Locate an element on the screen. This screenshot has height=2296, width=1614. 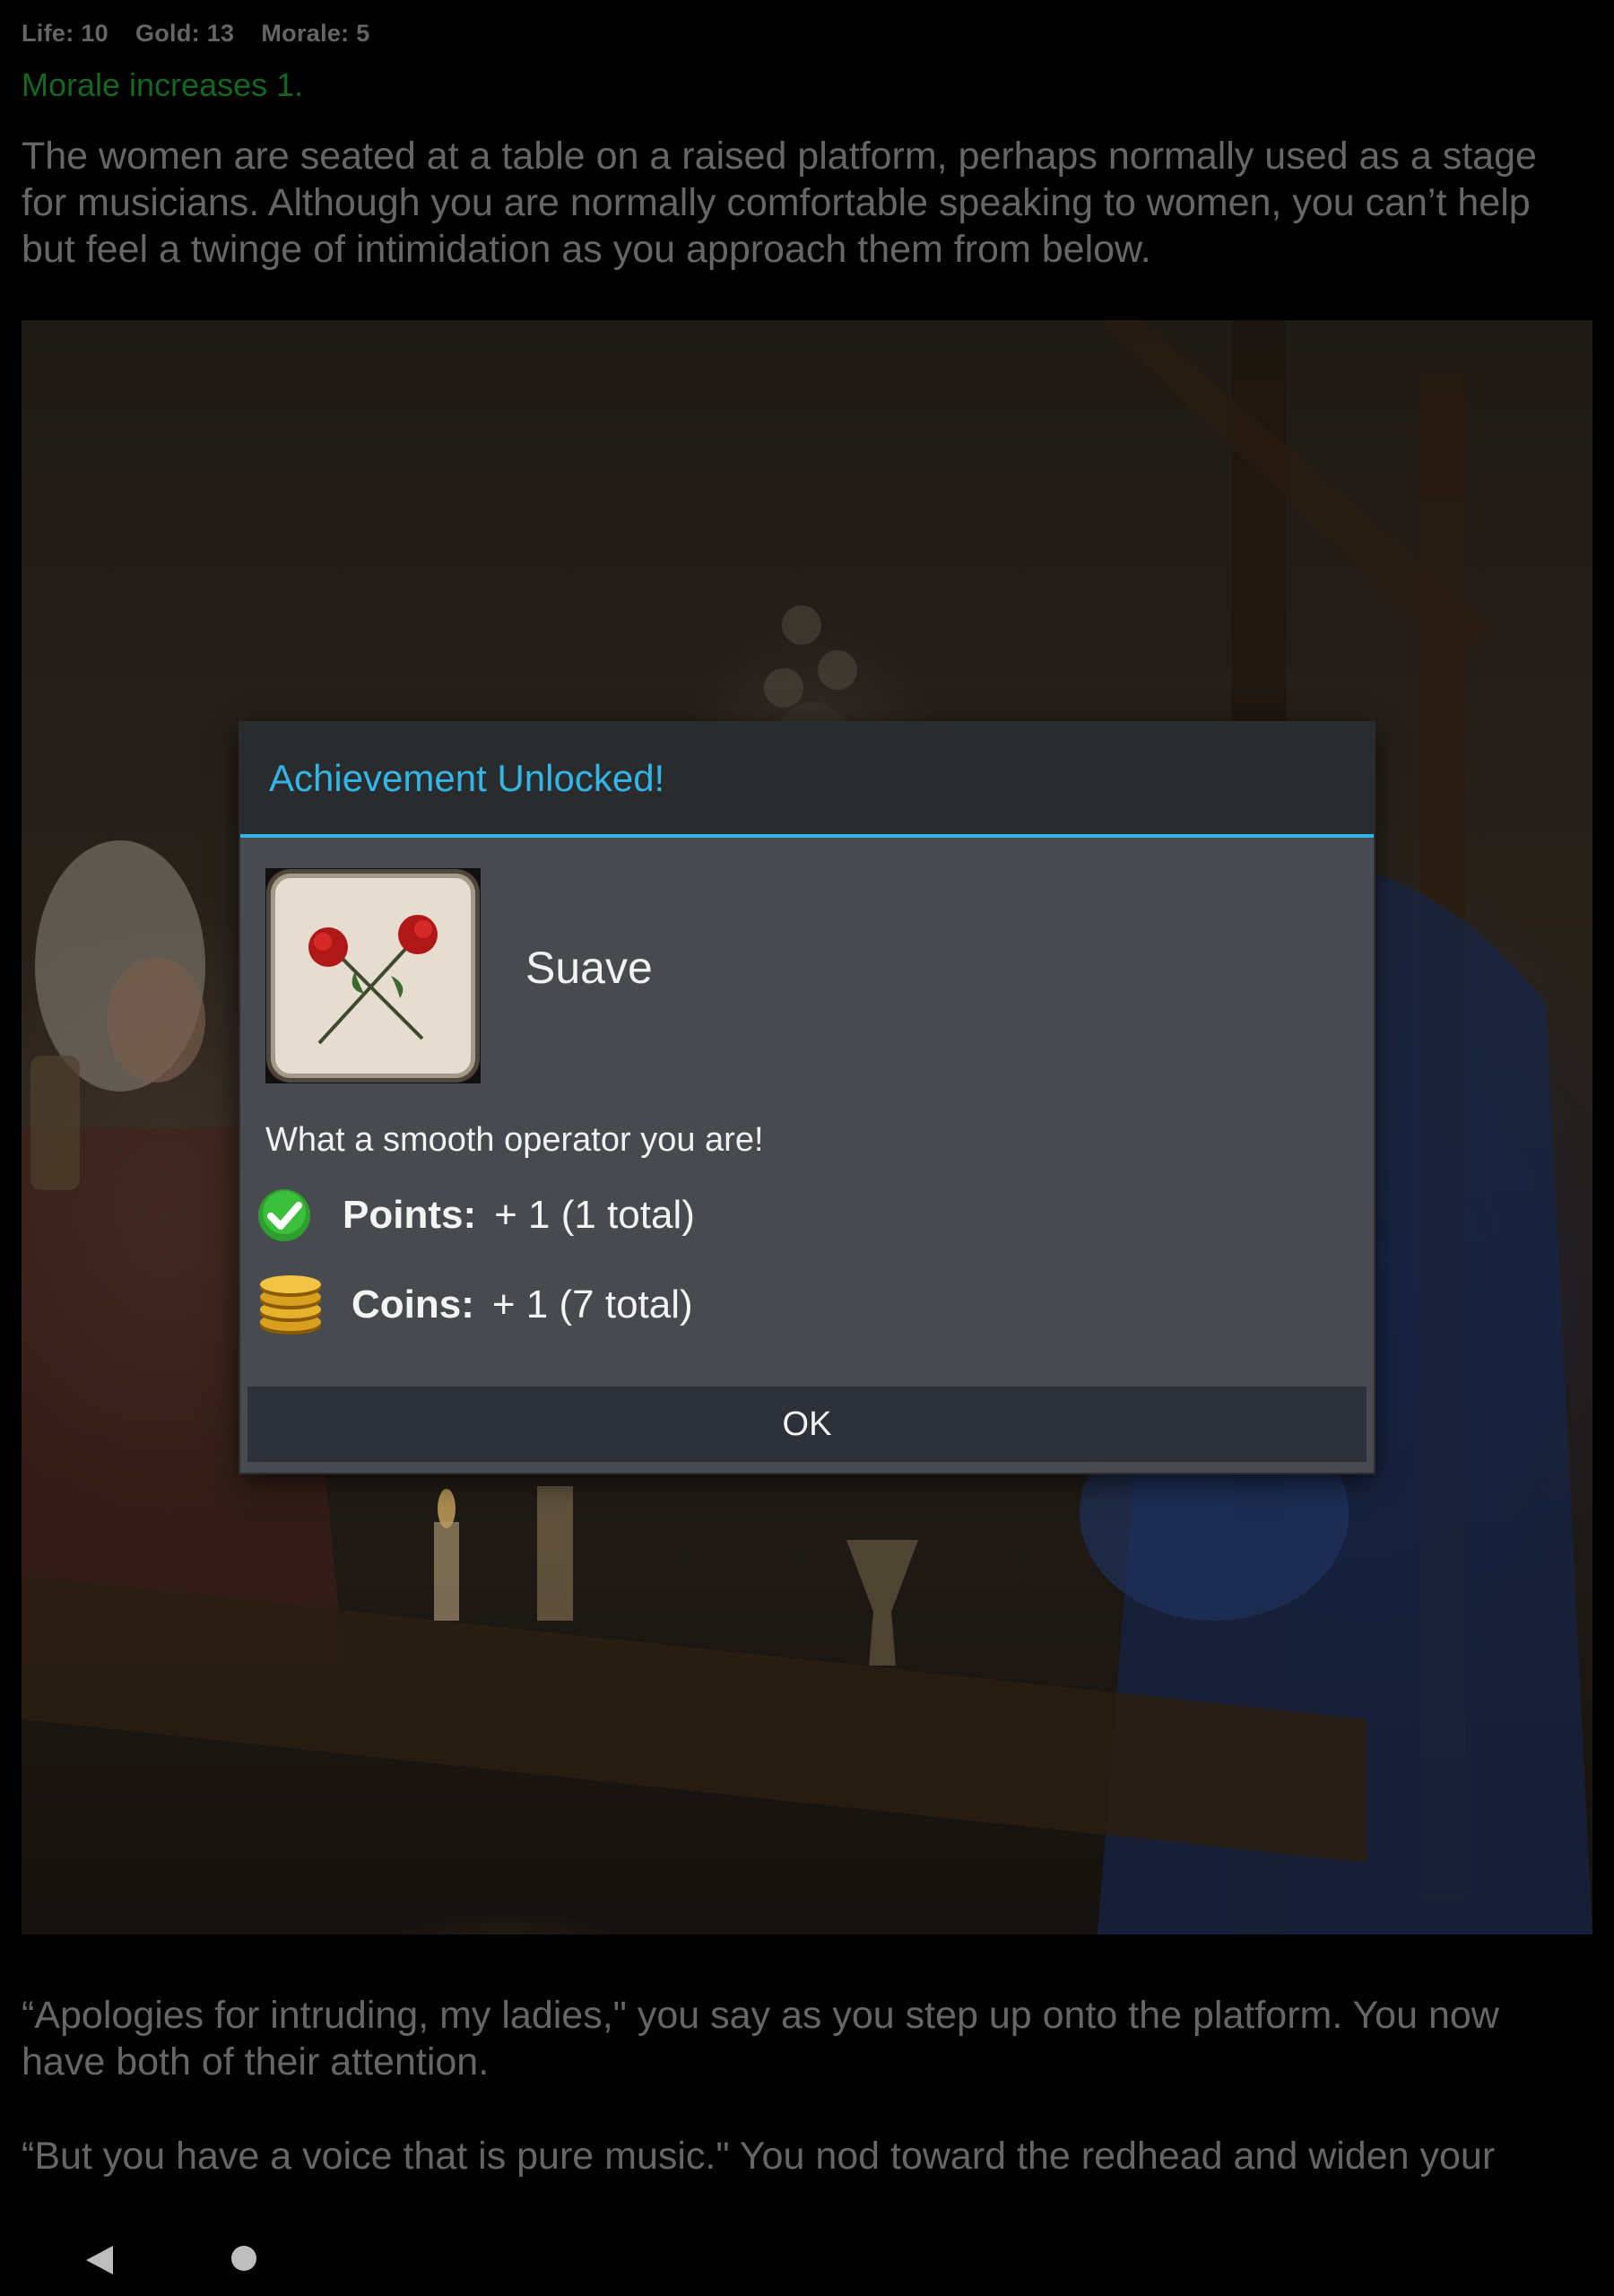
achievement-description: What a smooth operator you are! is located at coordinates (514, 1140).